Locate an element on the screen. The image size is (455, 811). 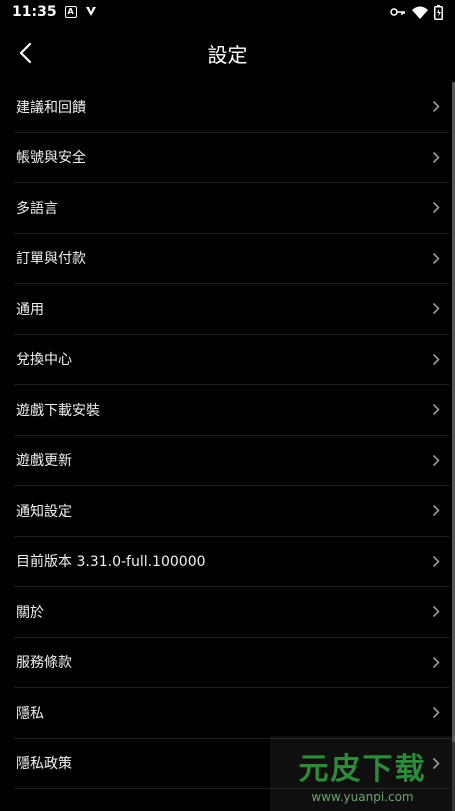
v-logo-icon is located at coordinates (91, 12).